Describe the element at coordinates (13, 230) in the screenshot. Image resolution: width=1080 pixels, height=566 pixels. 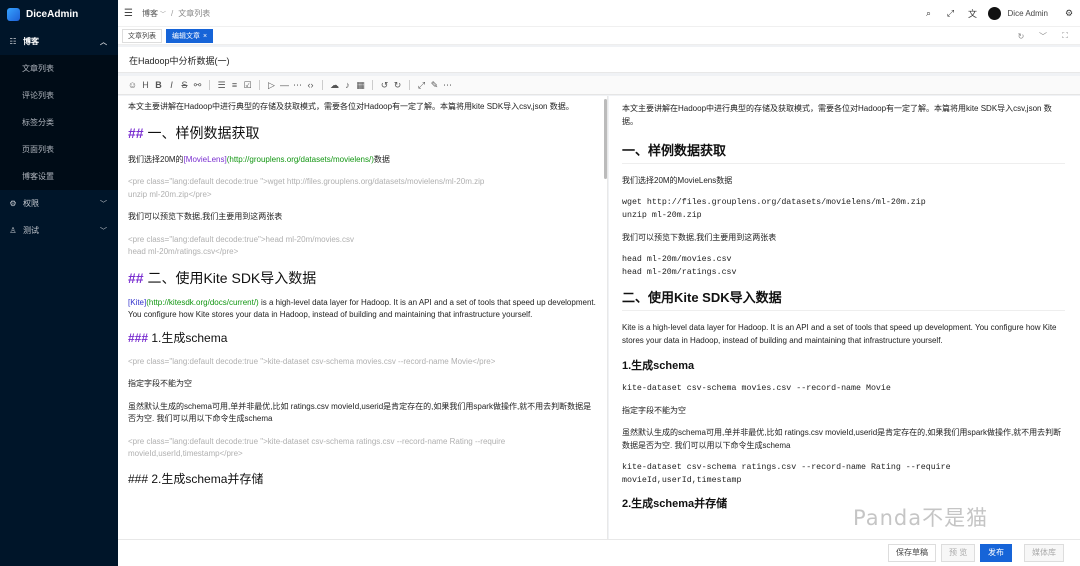
I see `users-icon: ♙` at that location.